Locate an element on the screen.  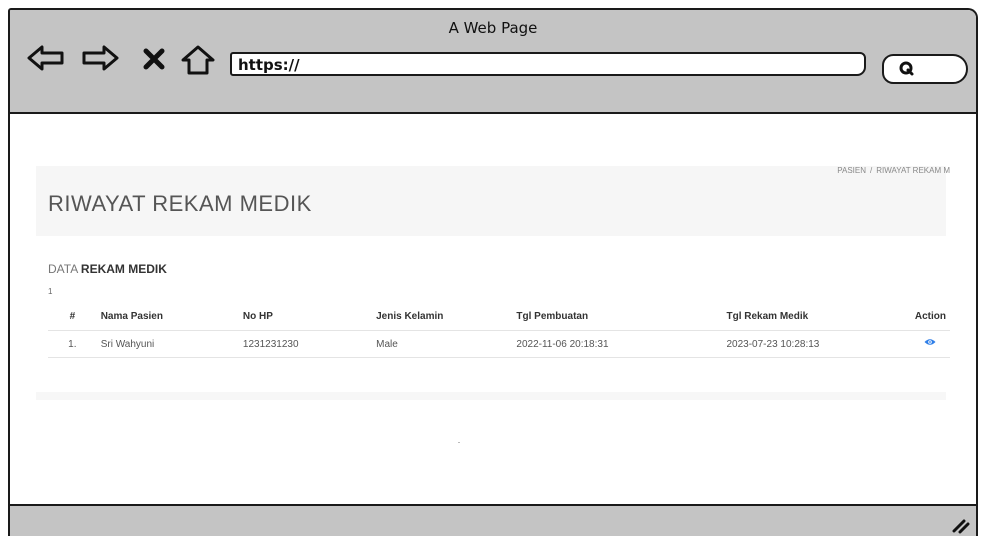
column-header-tgl-pembuatan: Tgl Pembuatan is located at coordinates (617, 316).